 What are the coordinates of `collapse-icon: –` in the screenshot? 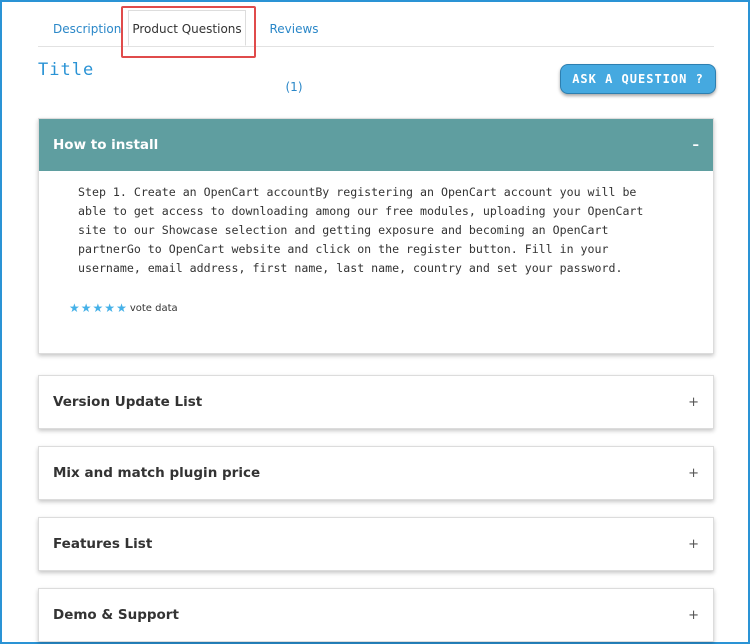 It's located at (696, 145).